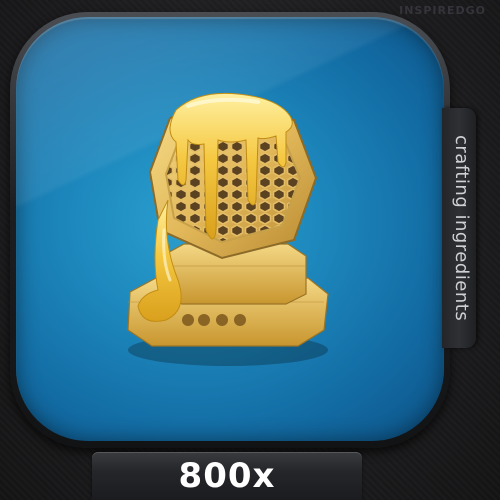 The width and height of the screenshot is (500, 500). What do you see at coordinates (227, 476) in the screenshot?
I see `quantity-label: 800x` at bounding box center [227, 476].